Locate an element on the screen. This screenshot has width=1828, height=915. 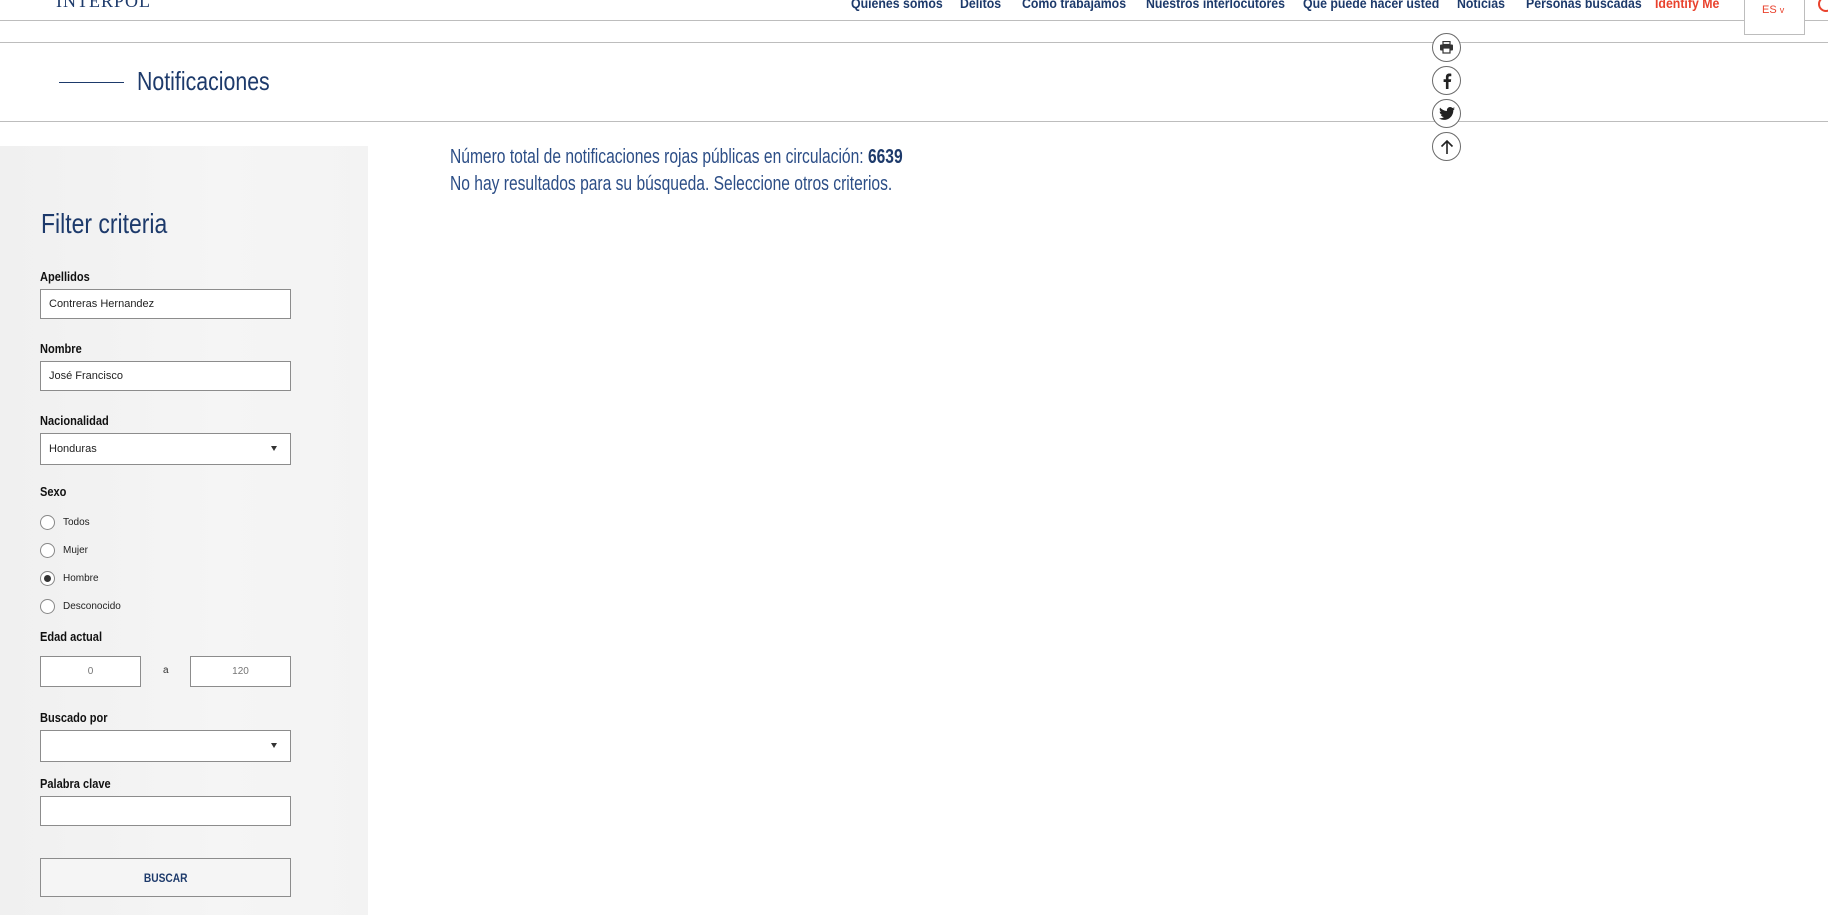
nav-item-quienes-somos: Quiénes somos is located at coordinates (897, 5).